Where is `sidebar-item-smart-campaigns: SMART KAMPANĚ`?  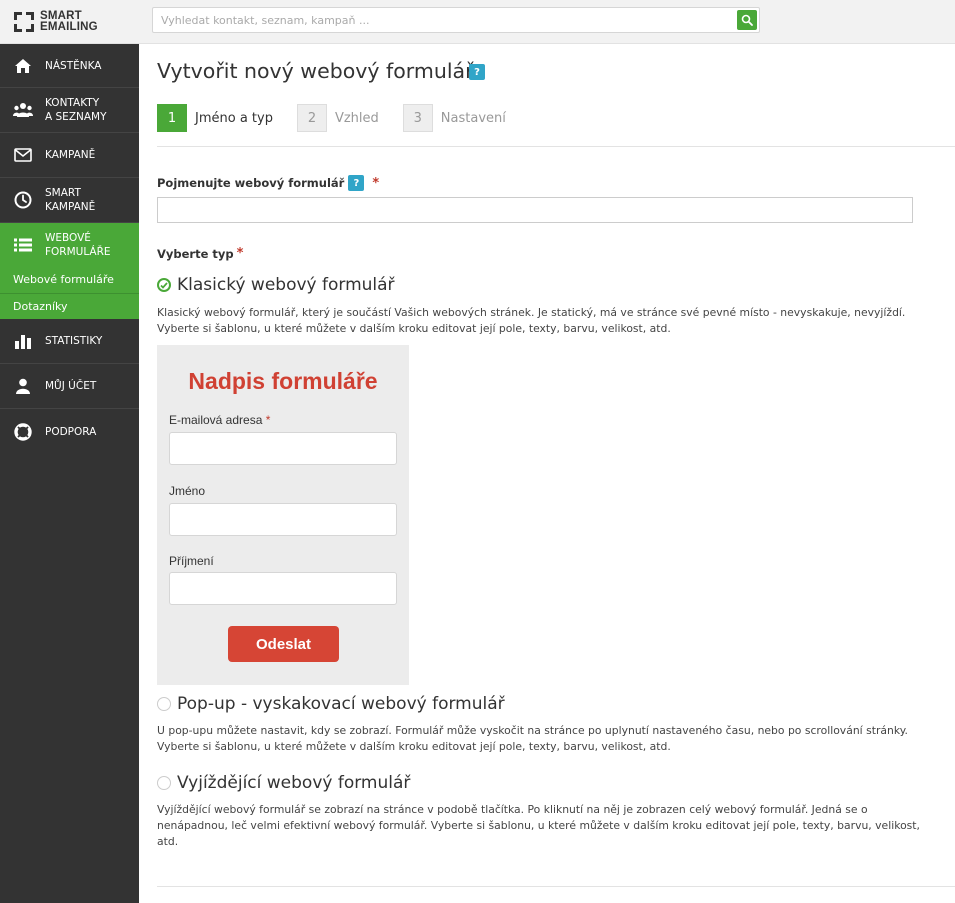 sidebar-item-smart-campaigns: SMART KAMPANĚ is located at coordinates (69, 200).